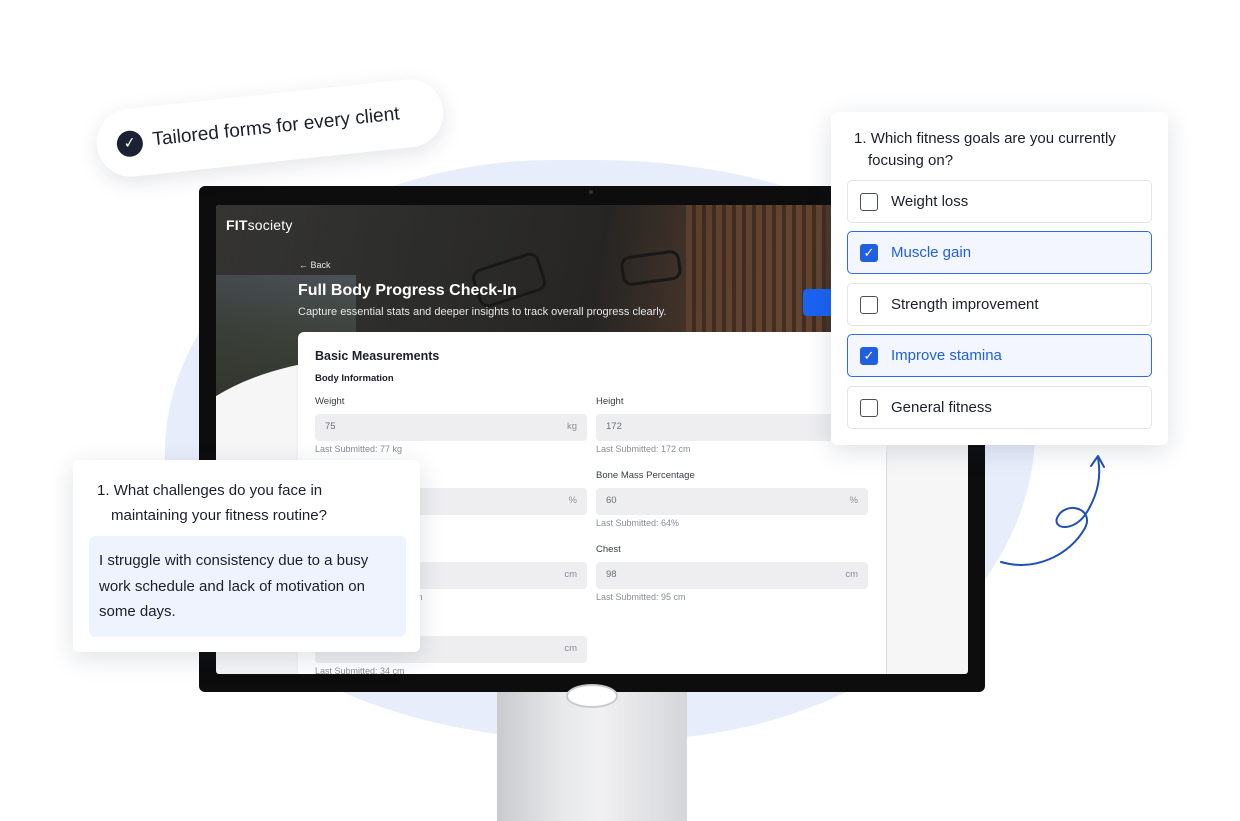 Image resolution: width=1240 pixels, height=821 pixels. What do you see at coordinates (886, 563) in the screenshot?
I see `side-divider` at bounding box center [886, 563].